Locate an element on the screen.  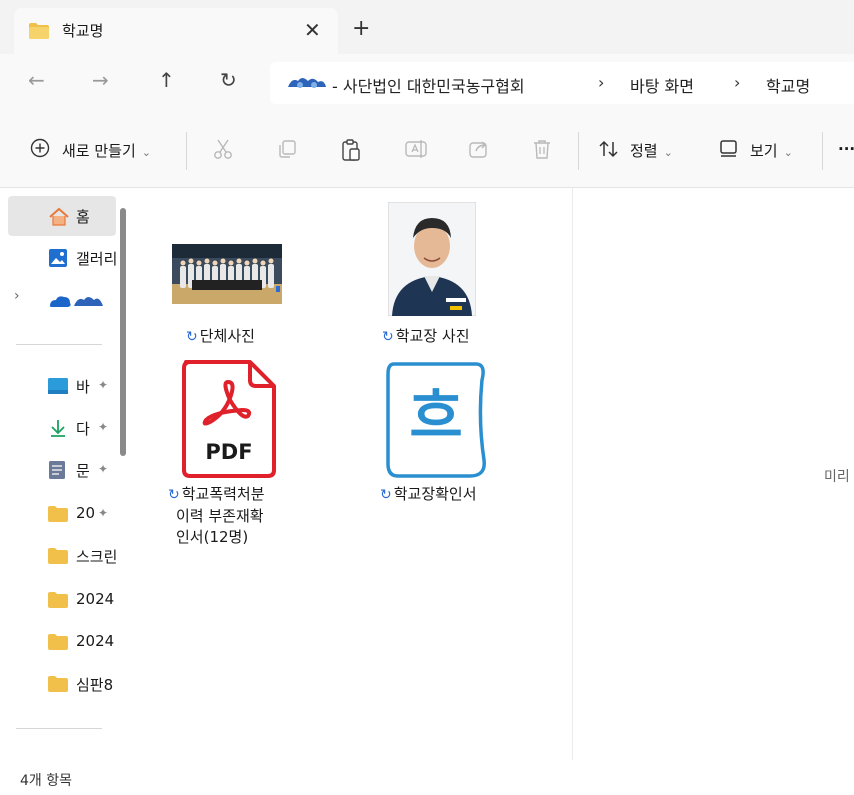
sidebar-item-desktop: 바 ✦ is located at coordinates (62, 386).